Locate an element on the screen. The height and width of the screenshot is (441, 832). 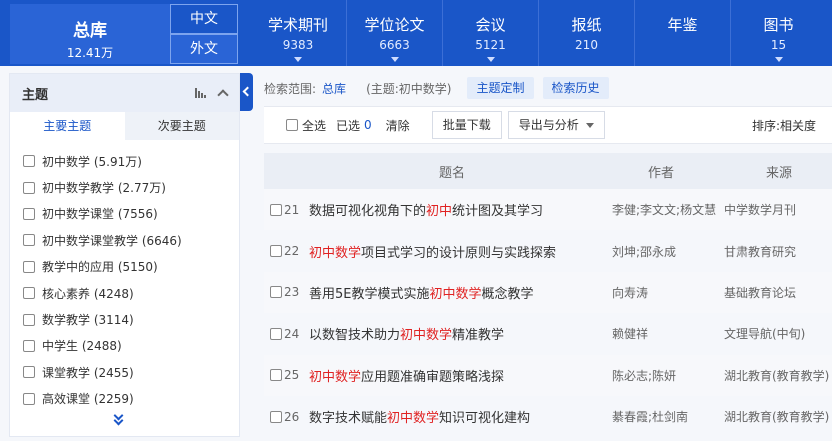
sidebar-collapse-button is located at coordinates (246, 92).